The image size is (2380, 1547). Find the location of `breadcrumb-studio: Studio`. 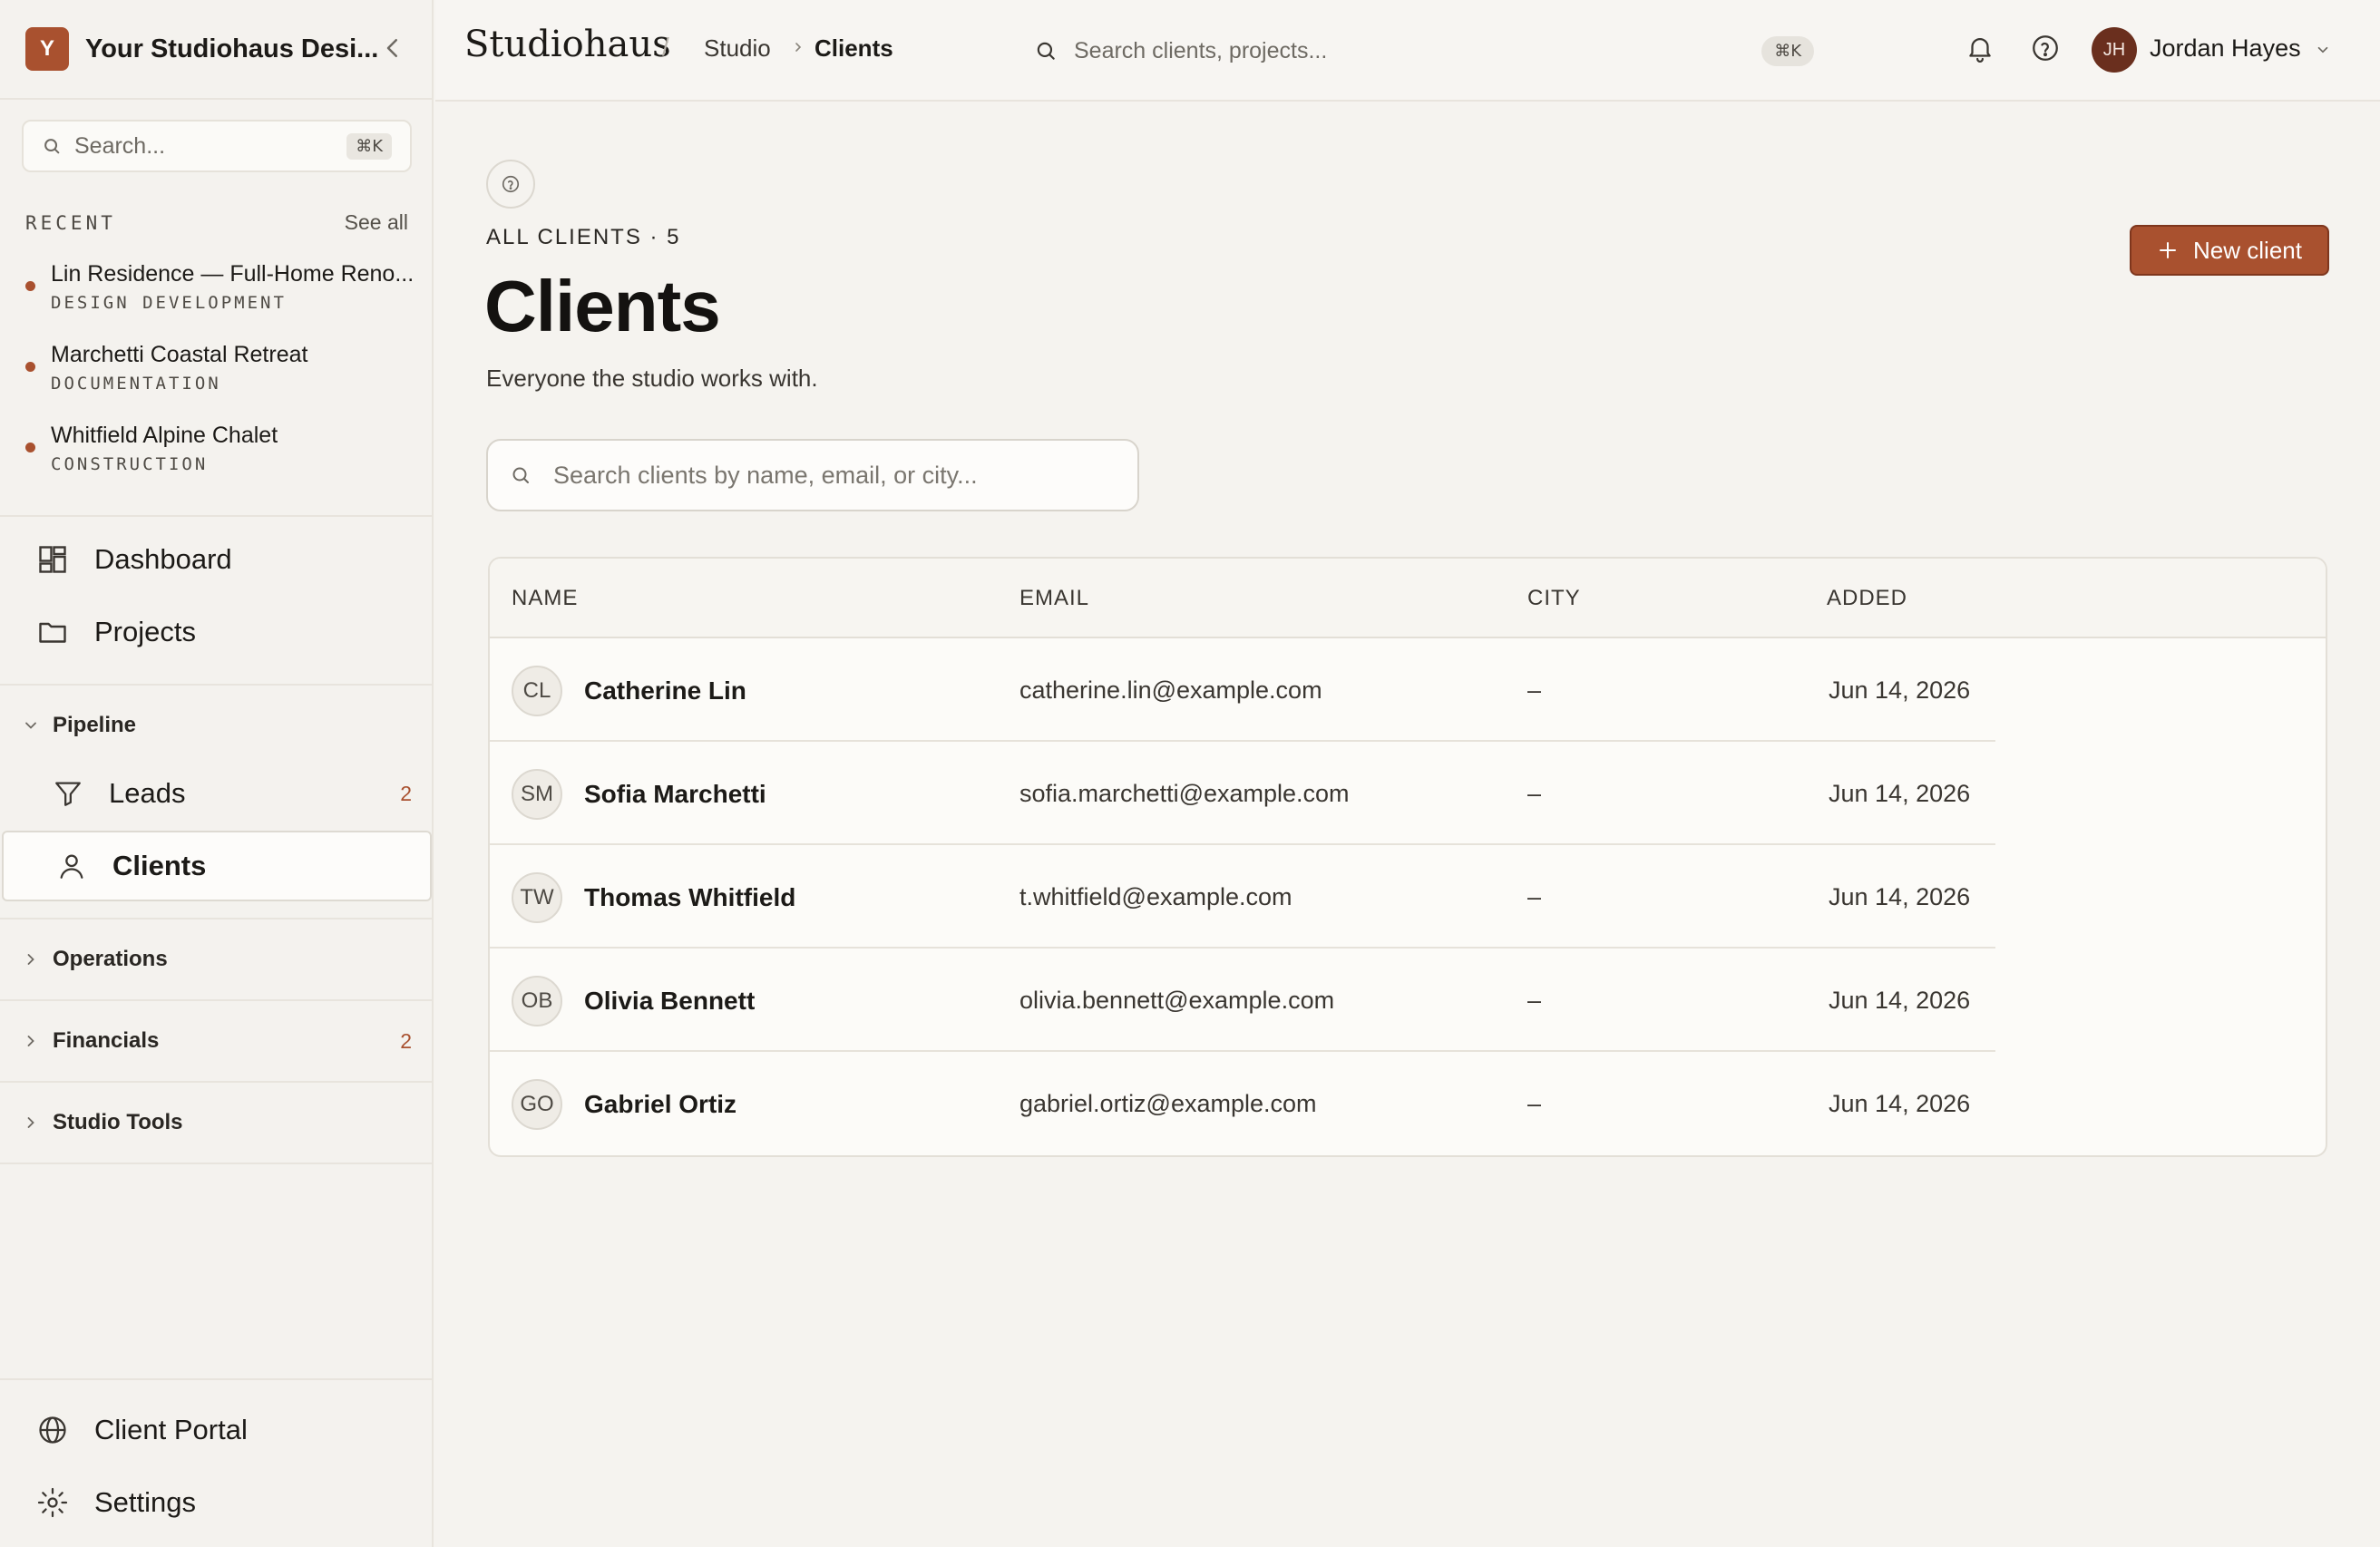

breadcrumb-studio: Studio is located at coordinates (738, 49).